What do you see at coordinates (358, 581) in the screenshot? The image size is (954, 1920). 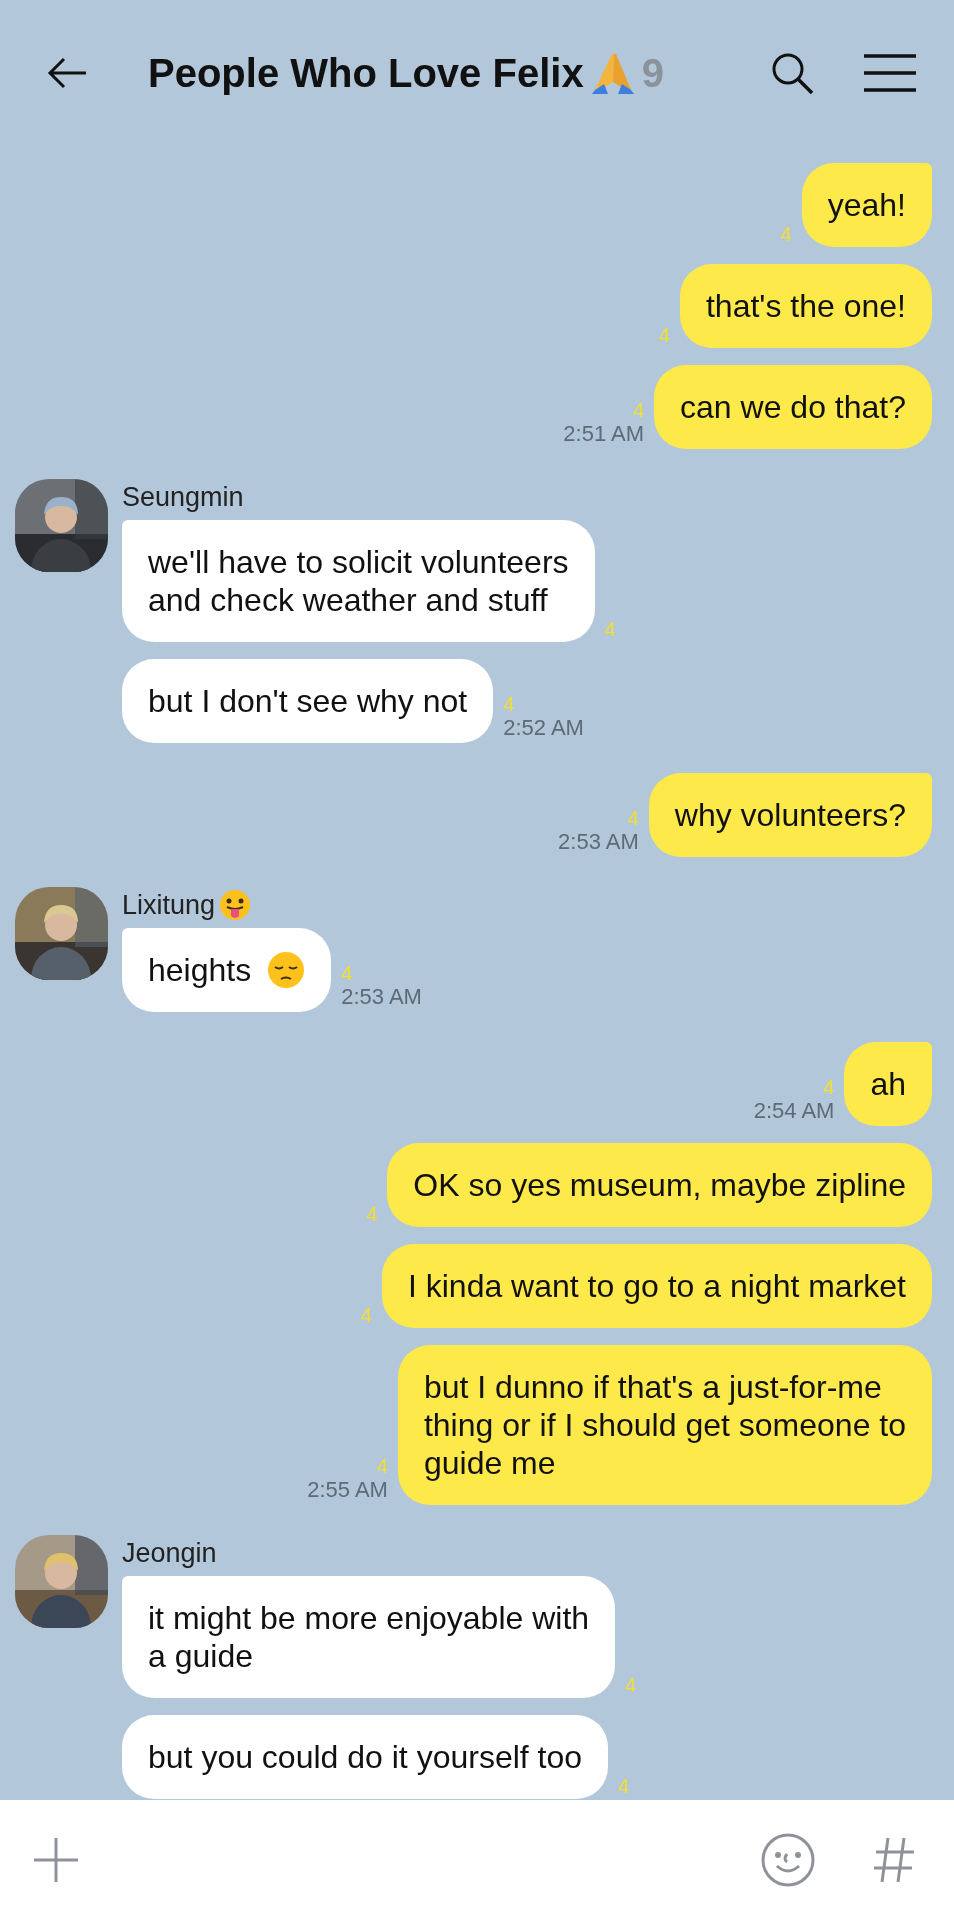 I see `message-bubble: we'll have to solicit volunteers and check weather and stuff` at bounding box center [358, 581].